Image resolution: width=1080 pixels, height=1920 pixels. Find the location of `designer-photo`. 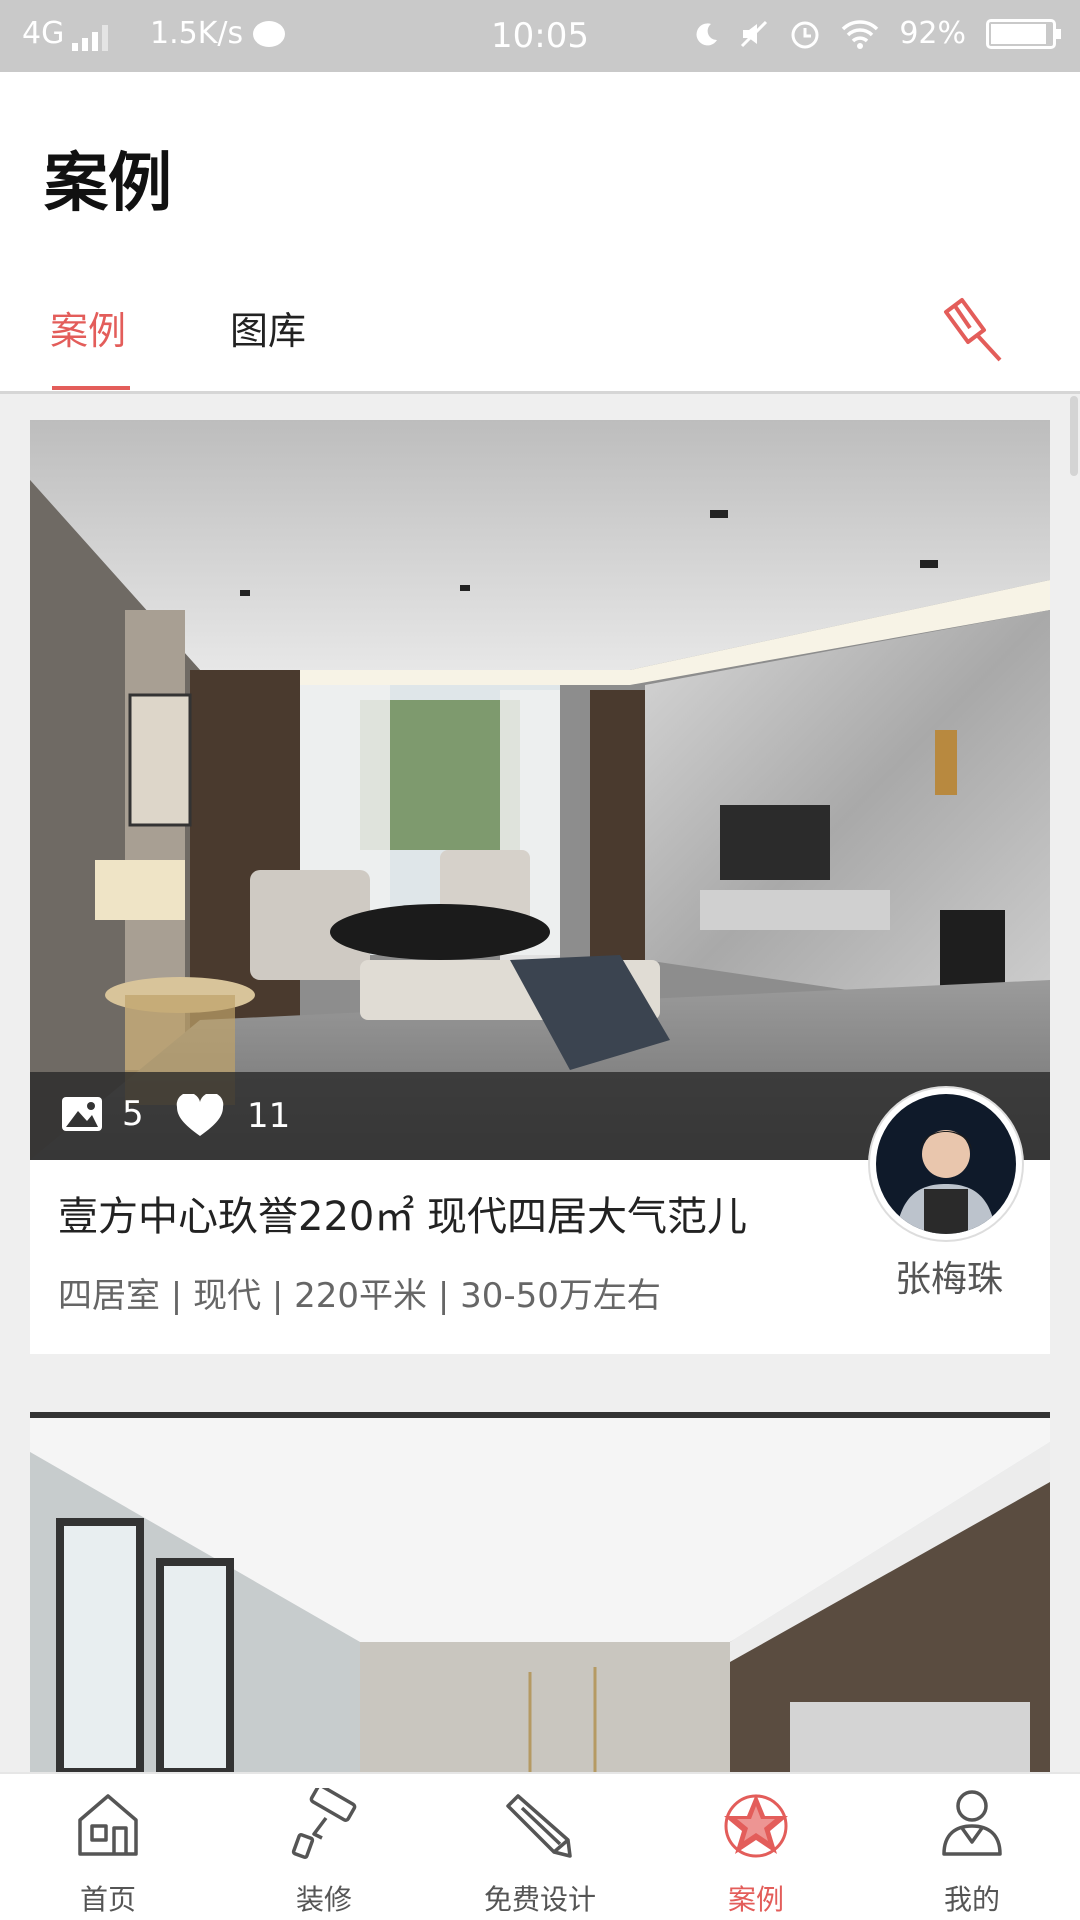

designer-photo is located at coordinates (946, 1164).